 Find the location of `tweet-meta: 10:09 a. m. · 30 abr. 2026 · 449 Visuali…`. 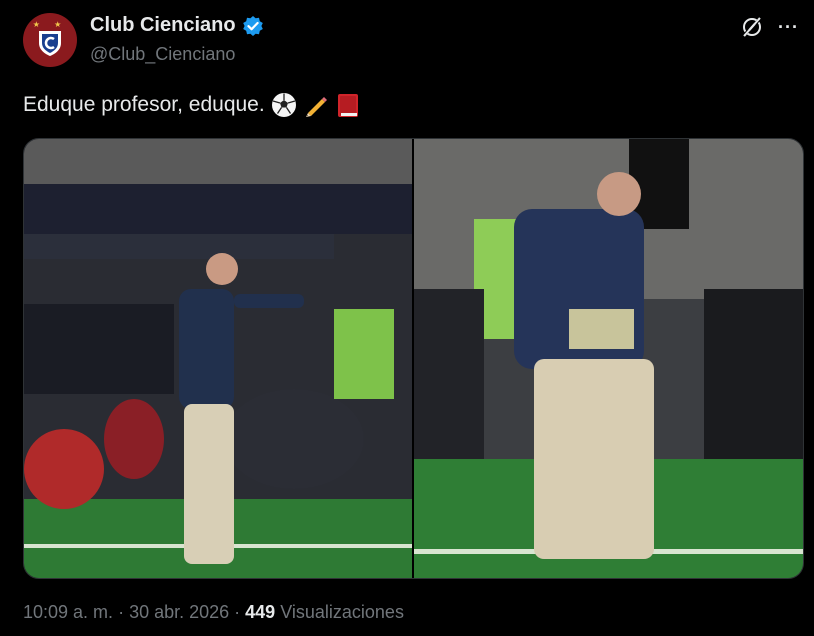

tweet-meta: 10:09 a. m. · 30 abr. 2026 · 449 Visuali… is located at coordinates (213, 612).